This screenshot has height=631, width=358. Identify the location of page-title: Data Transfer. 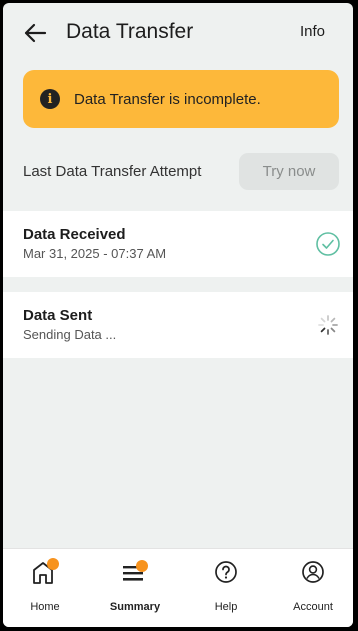
(130, 31).